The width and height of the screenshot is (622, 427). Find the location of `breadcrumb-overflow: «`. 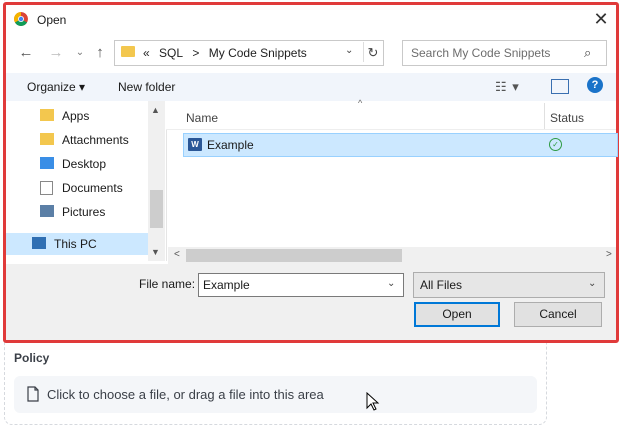

breadcrumb-overflow: « is located at coordinates (146, 53).